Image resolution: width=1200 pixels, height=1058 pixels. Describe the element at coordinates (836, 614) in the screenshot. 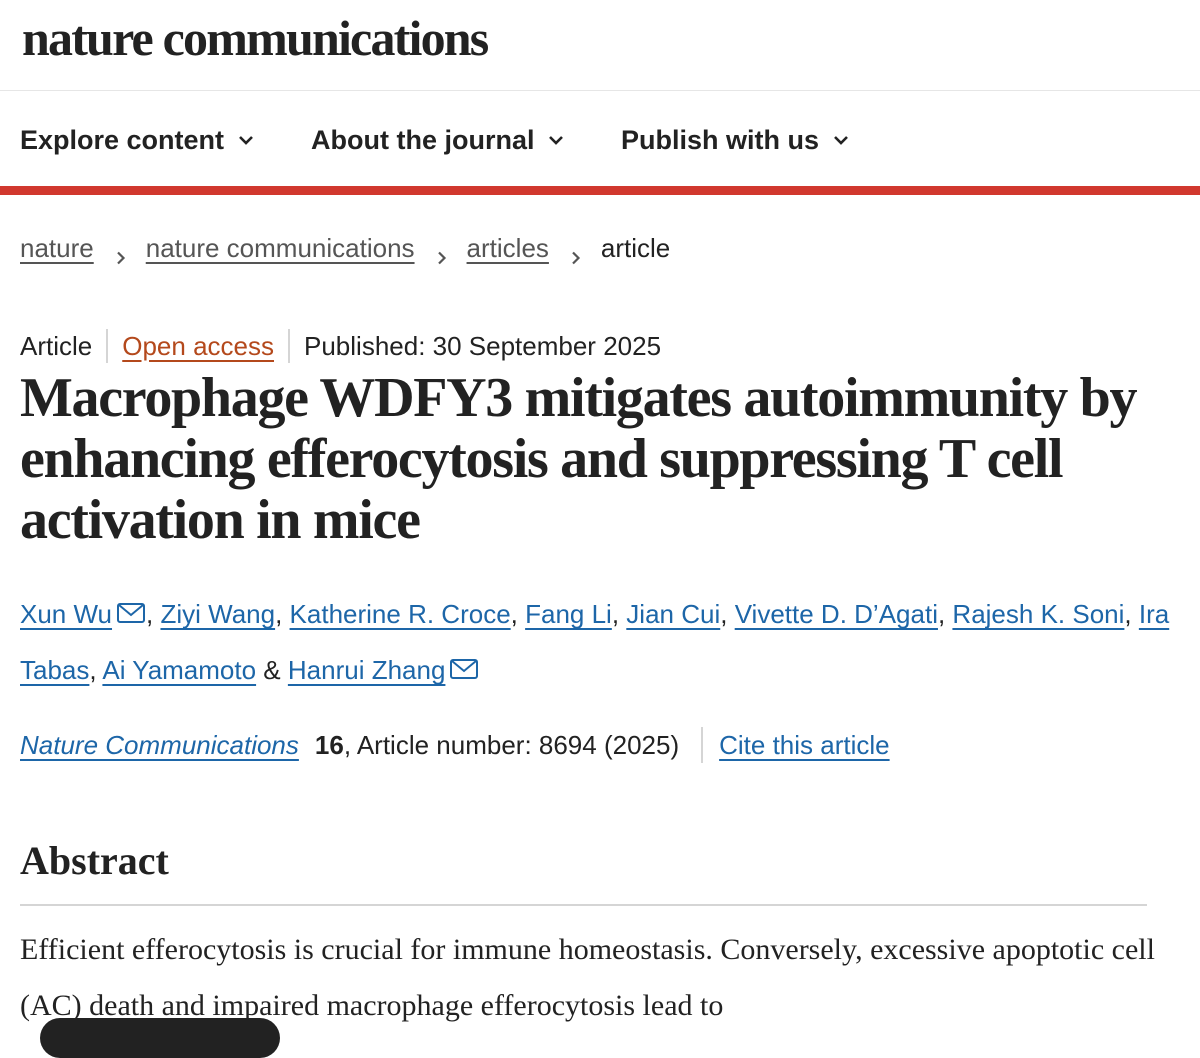

I see `author-link: Vivette D. D’Agati` at that location.